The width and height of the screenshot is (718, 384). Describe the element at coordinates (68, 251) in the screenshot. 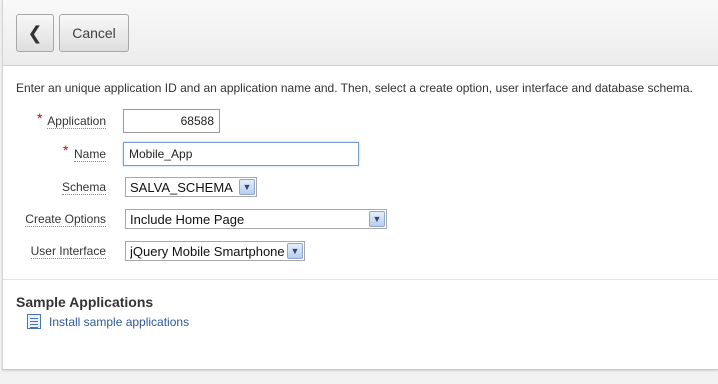

I see `user-interface-label: User Interface` at that location.